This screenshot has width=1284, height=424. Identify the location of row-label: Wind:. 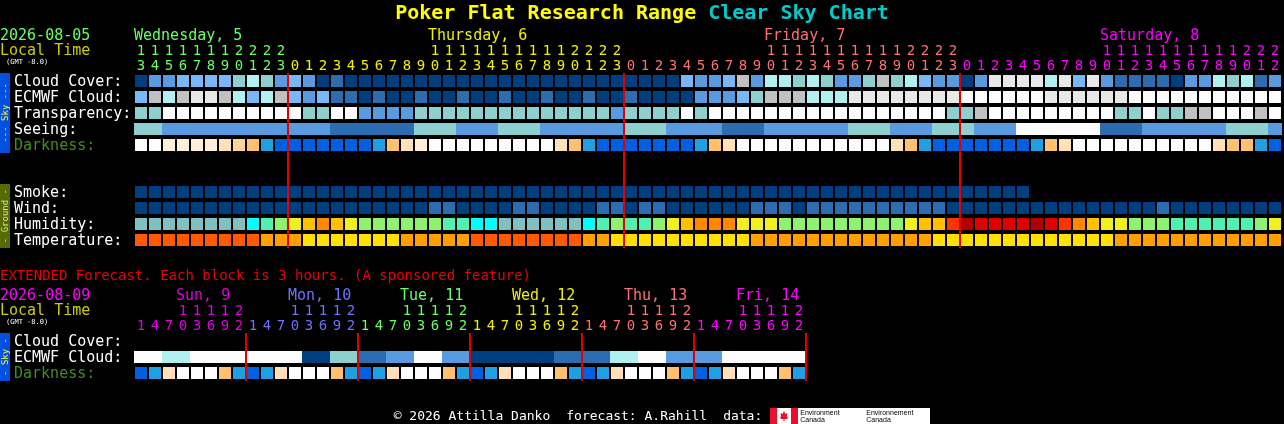
(37, 208).